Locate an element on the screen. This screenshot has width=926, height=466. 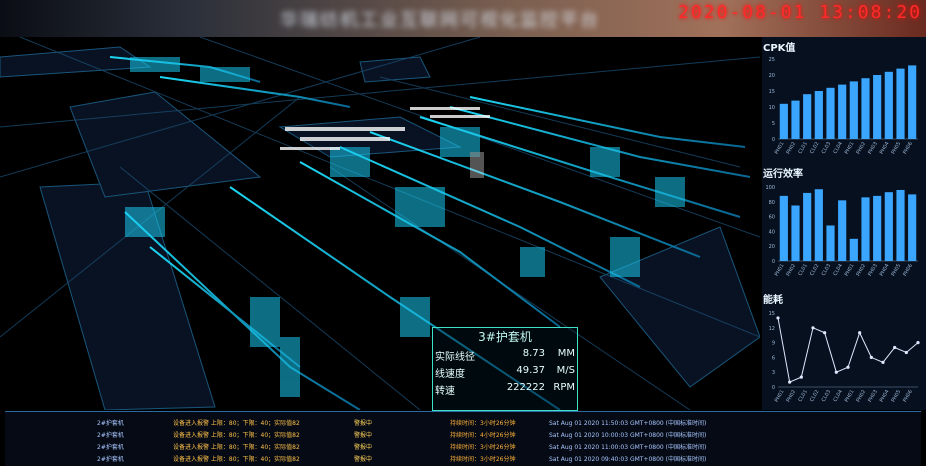
y-tick-label: 25 is located at coordinates (772, 60).